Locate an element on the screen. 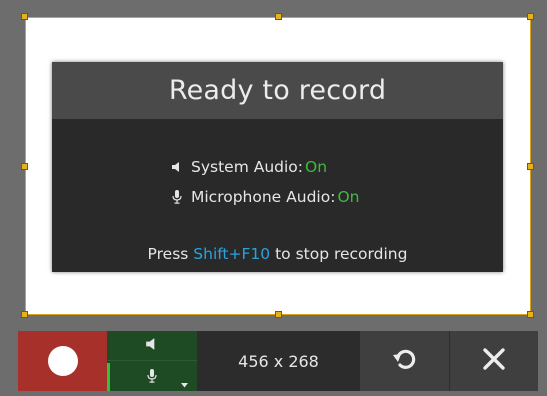 Image resolution: width=547 pixels, height=396 pixels. dialog-header: Ready to record is located at coordinates (277, 90).